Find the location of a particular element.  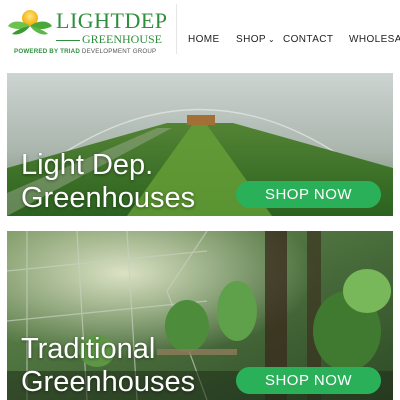

nav-item-home: HOME is located at coordinates (204, 40).